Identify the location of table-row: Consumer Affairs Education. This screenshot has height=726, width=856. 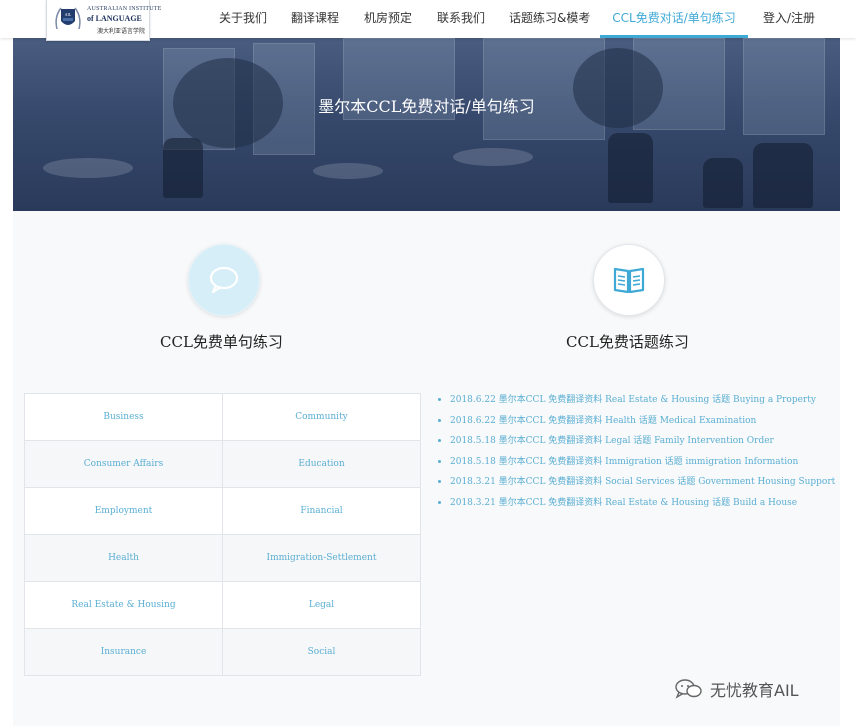
(222, 464).